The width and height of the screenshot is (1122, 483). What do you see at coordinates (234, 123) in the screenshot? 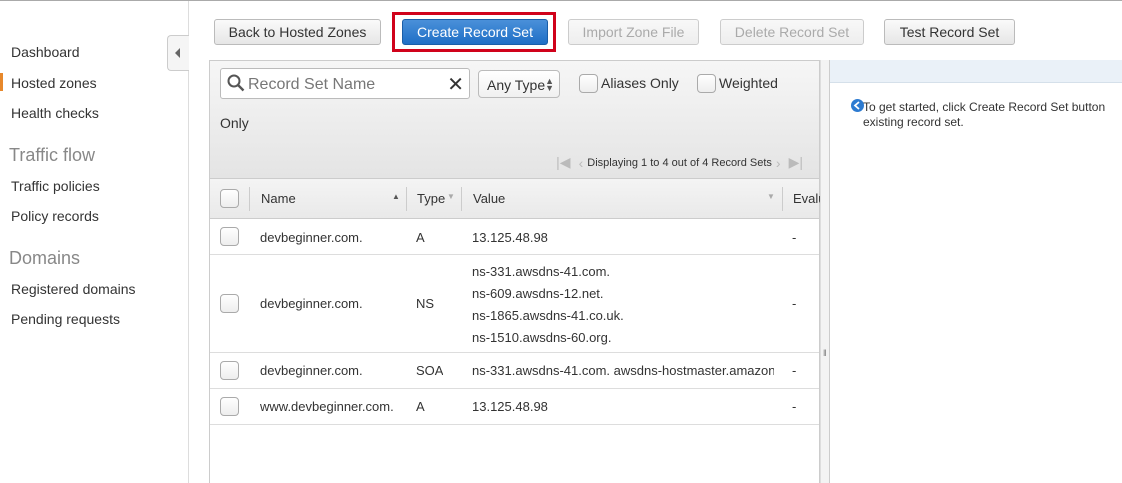
I see `weighted-only-label-cont: Only` at bounding box center [234, 123].